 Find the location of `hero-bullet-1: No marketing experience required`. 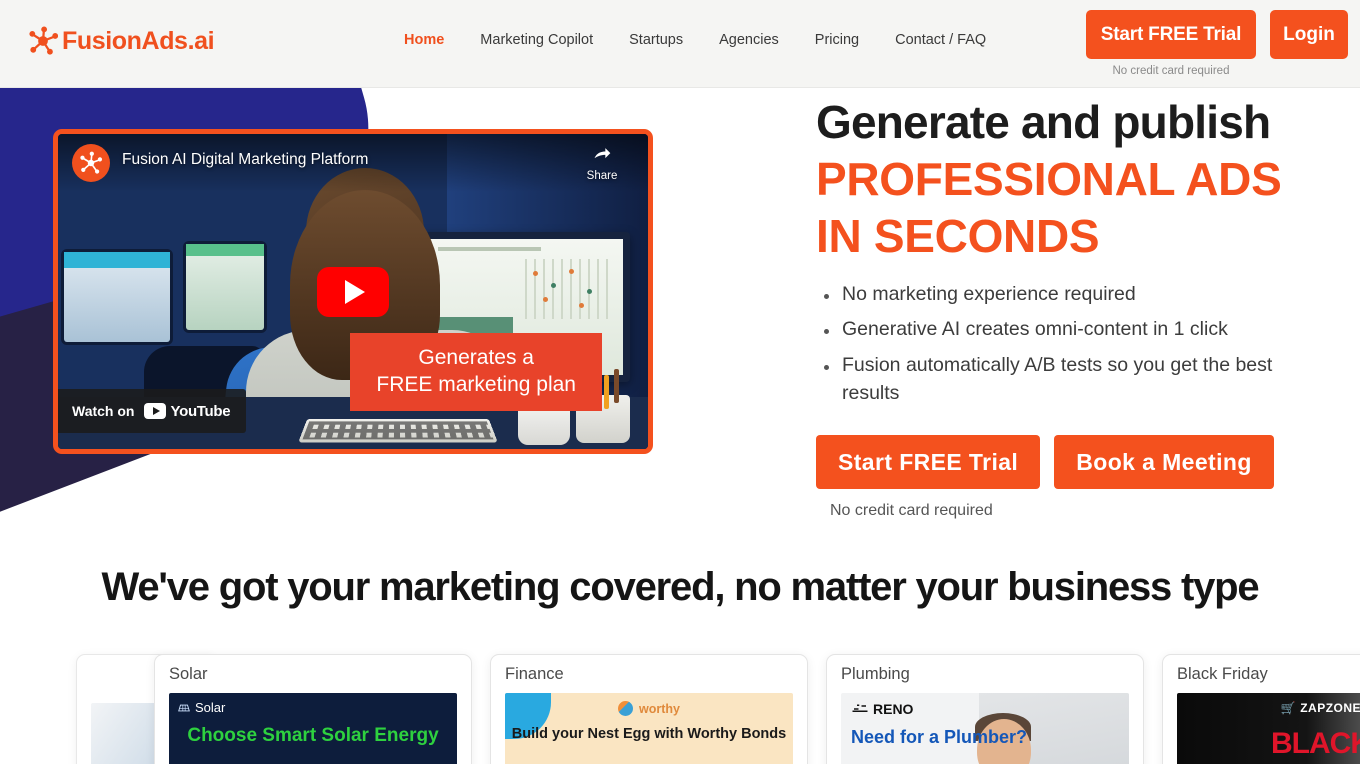

hero-bullet-1: No marketing experience required is located at coordinates (1066, 295).